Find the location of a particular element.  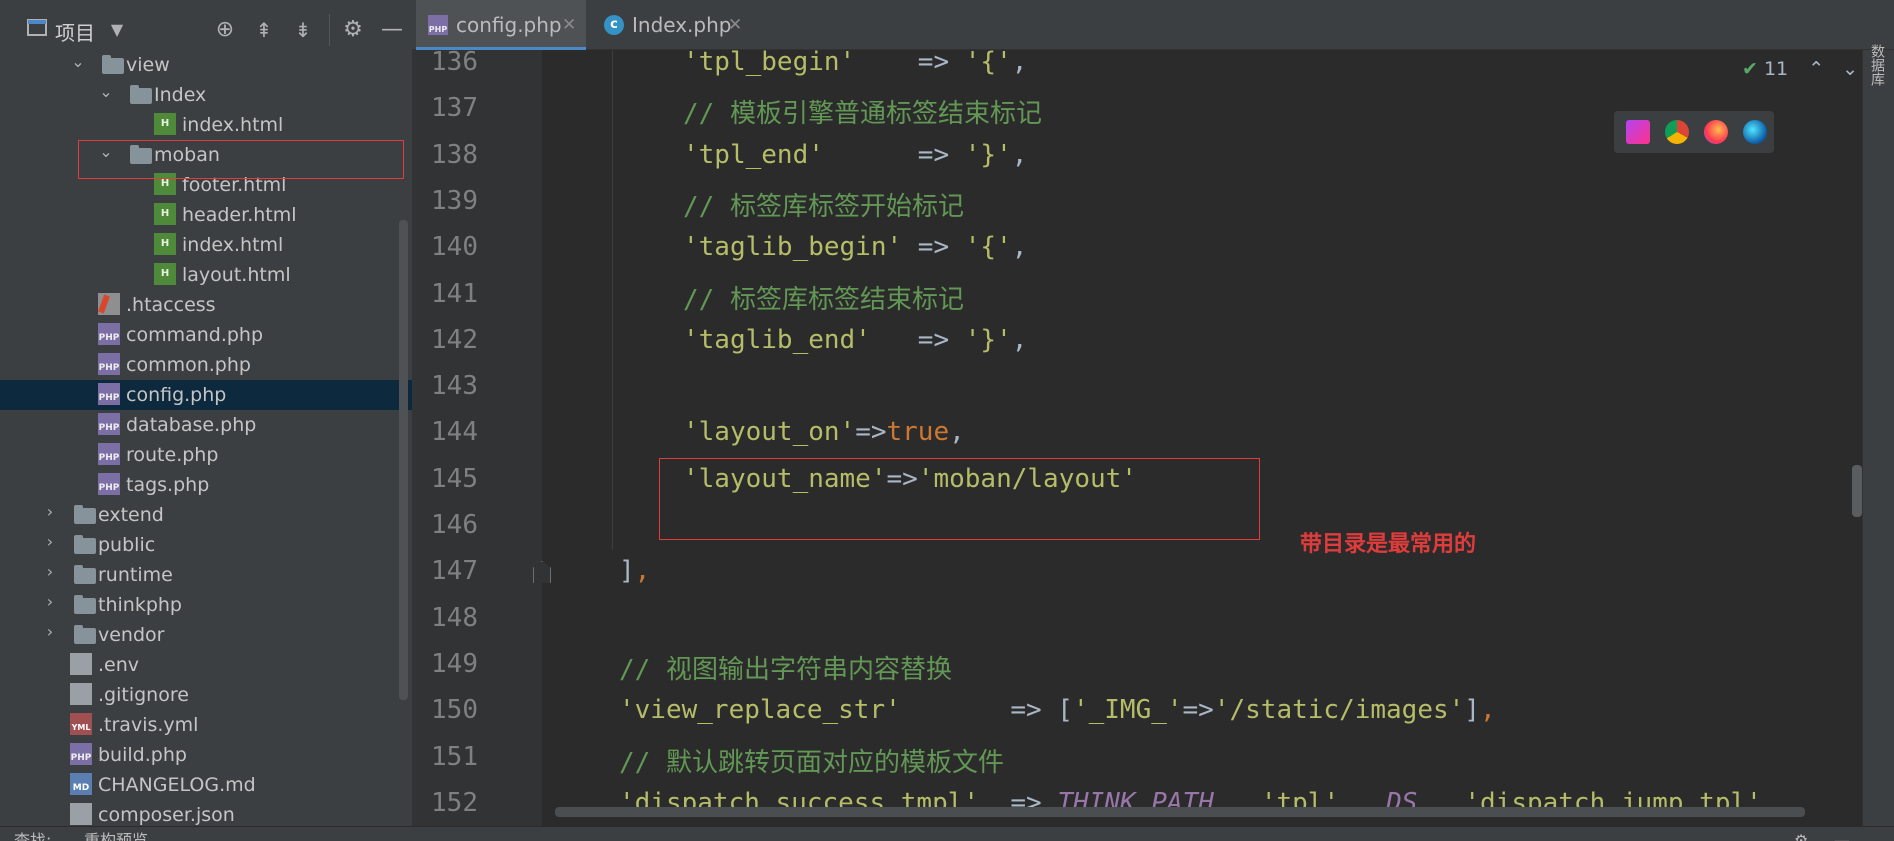

tree-item-label: layout.html is located at coordinates (236, 275).